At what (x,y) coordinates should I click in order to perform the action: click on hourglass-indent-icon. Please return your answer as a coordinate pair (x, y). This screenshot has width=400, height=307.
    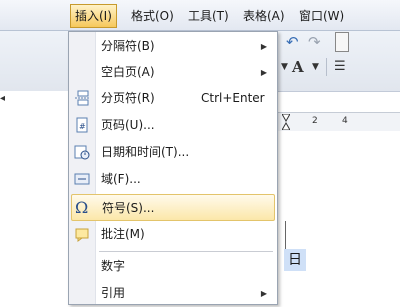
    Looking at the image, I should click on (286, 122).